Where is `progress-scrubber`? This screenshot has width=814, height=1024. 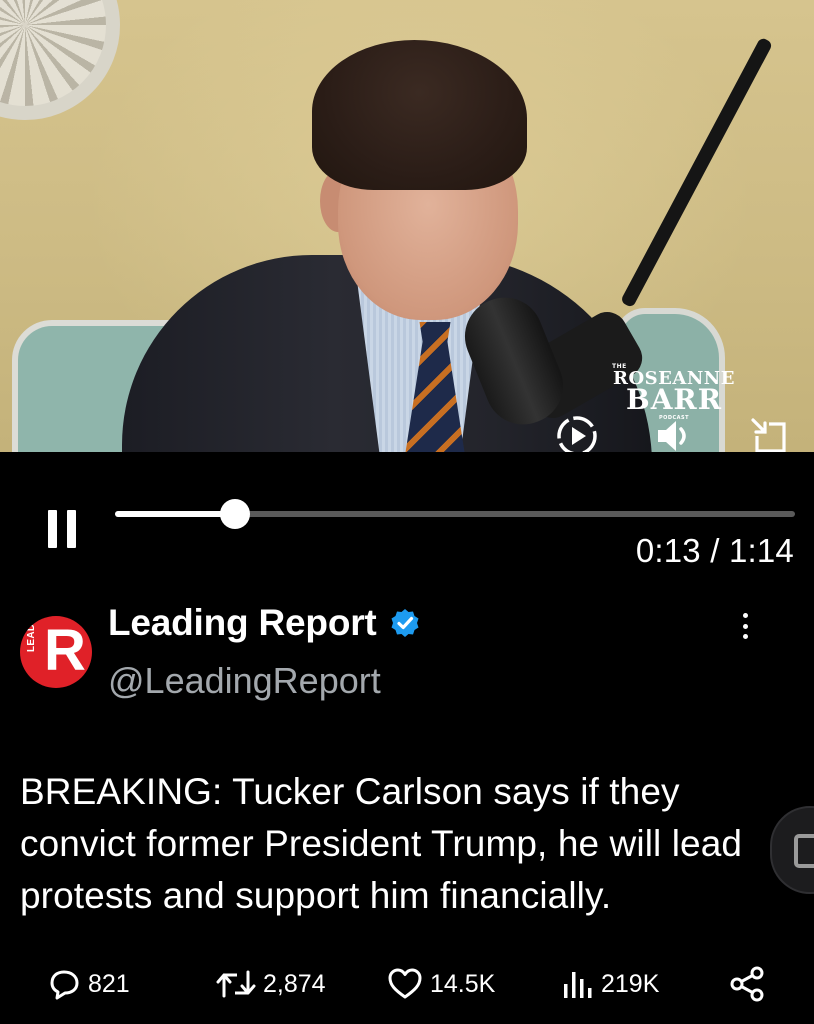
progress-scrubber is located at coordinates (234, 514).